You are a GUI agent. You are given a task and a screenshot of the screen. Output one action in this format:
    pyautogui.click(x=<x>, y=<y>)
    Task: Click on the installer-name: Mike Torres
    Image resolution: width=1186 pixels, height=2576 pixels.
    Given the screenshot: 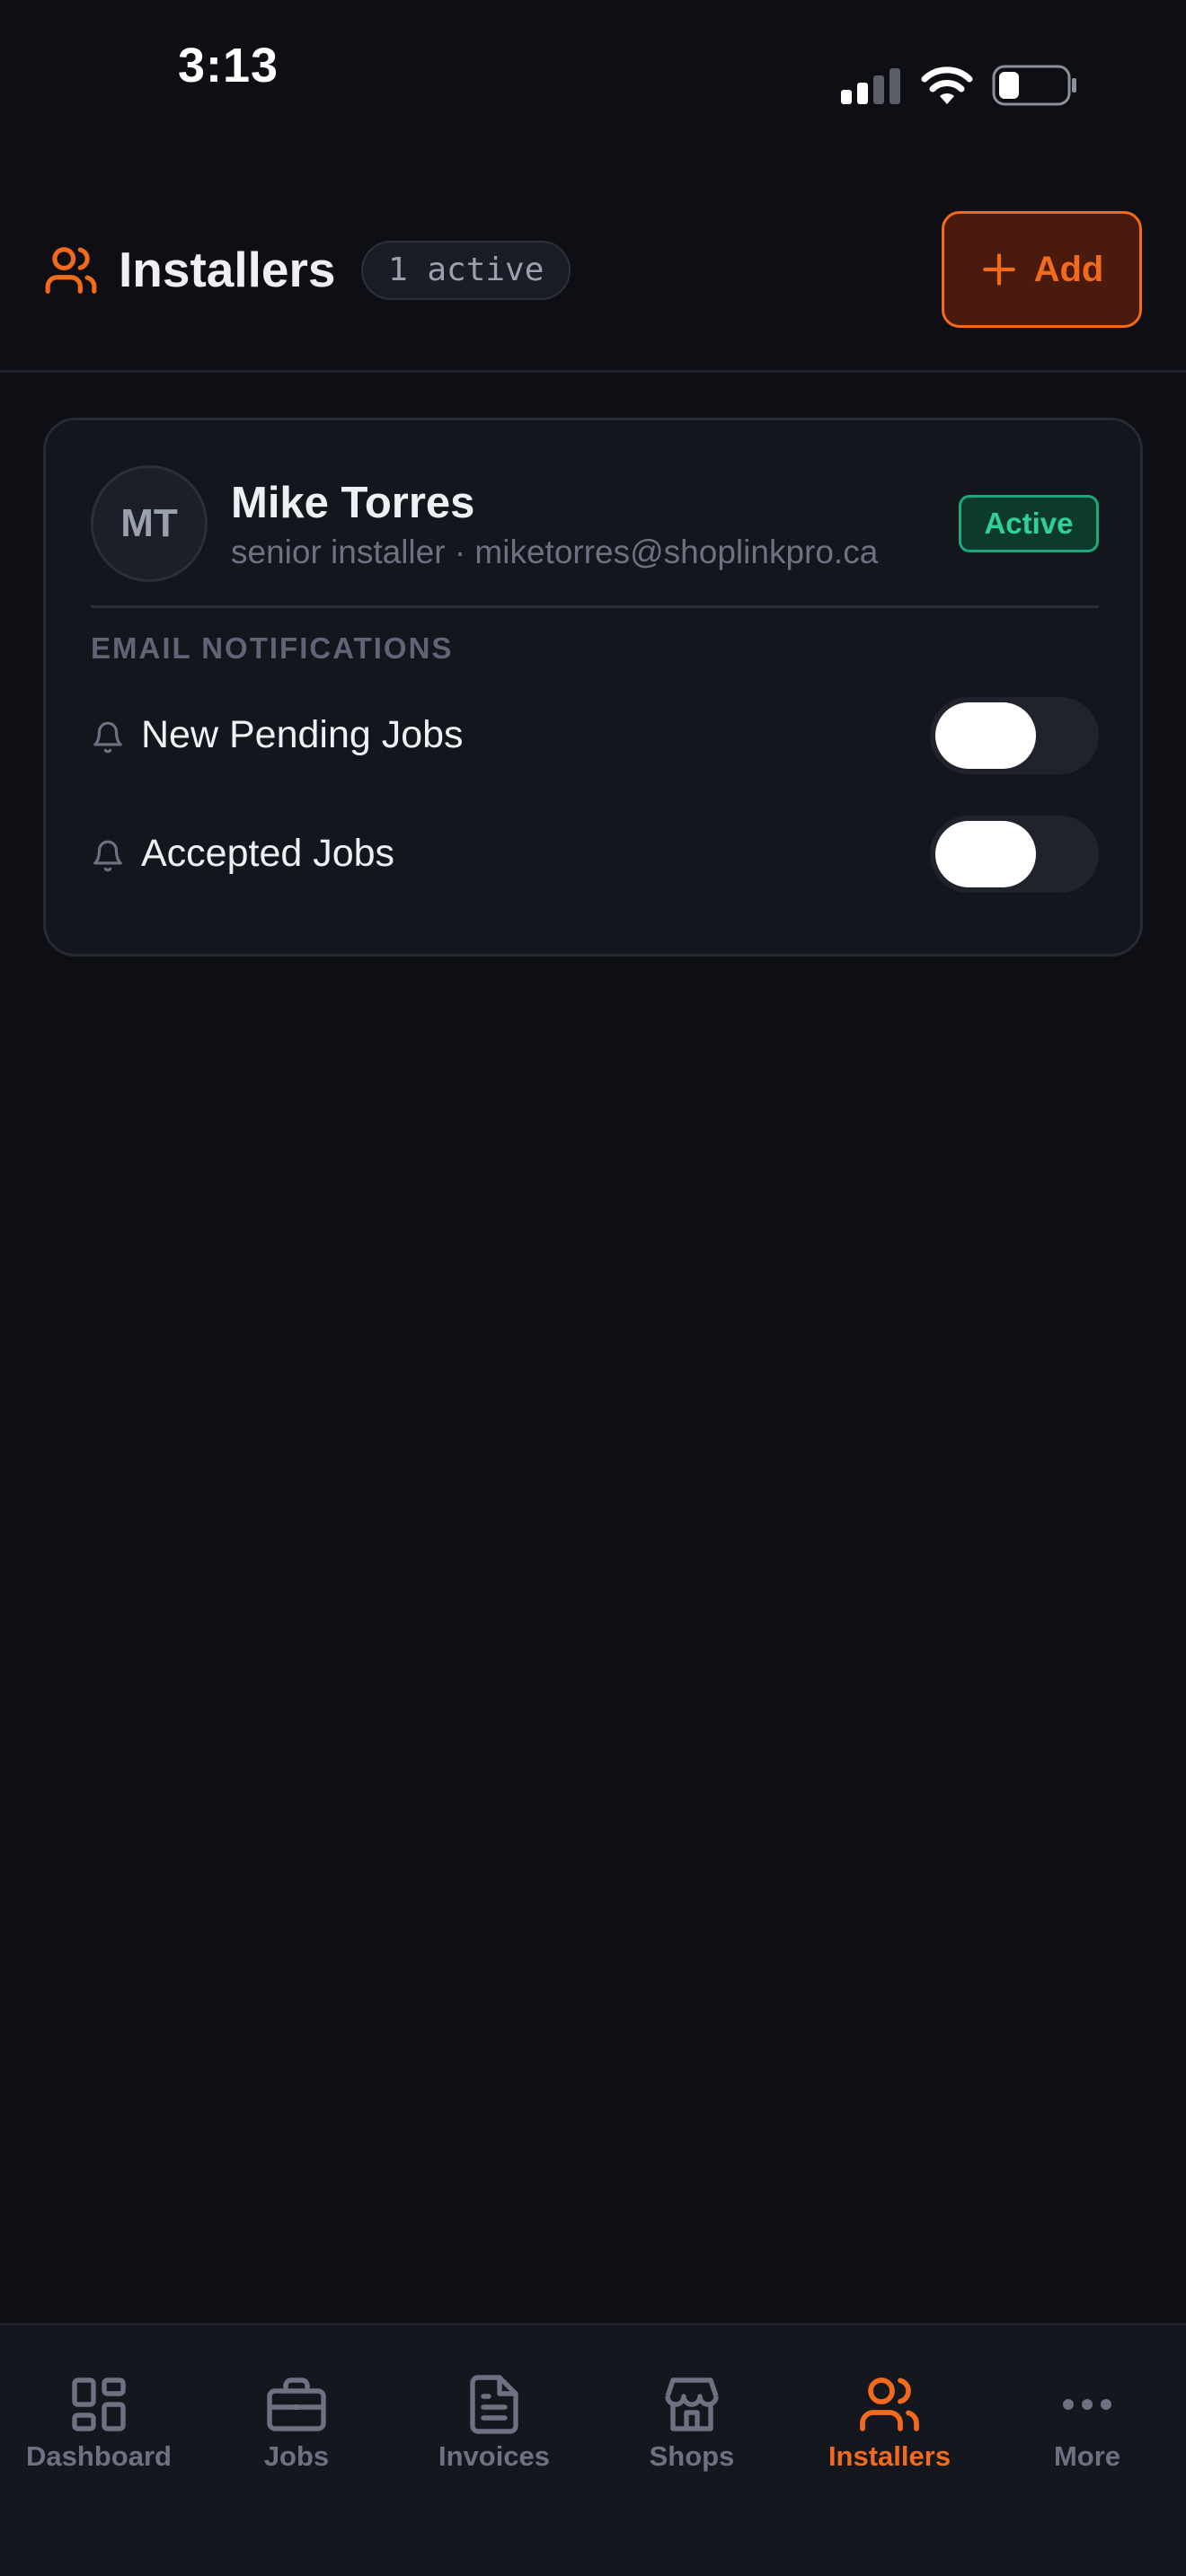 What is the action you would take?
    pyautogui.click(x=353, y=503)
    